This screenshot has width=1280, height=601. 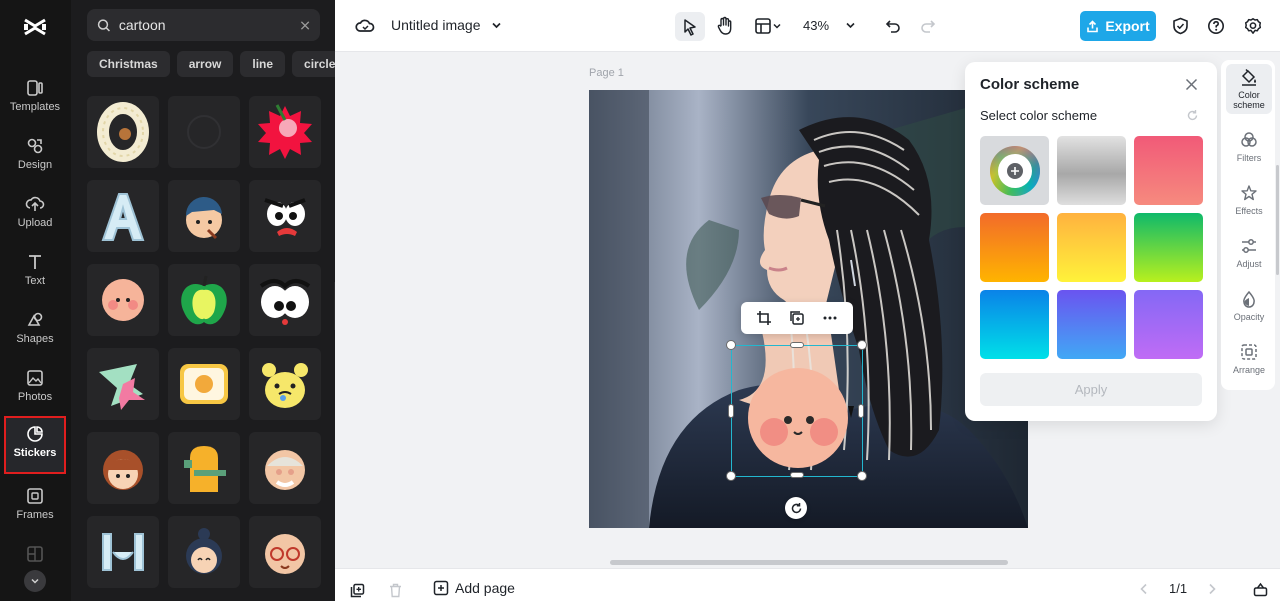 I want to click on swatch-pink, so click(x=1168, y=170).